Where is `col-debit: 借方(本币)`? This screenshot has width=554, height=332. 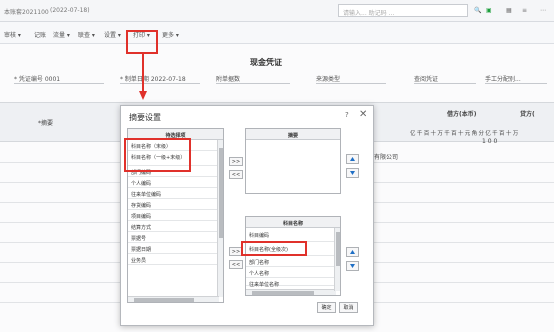
col-debit: 借方(本币) is located at coordinates (462, 114).